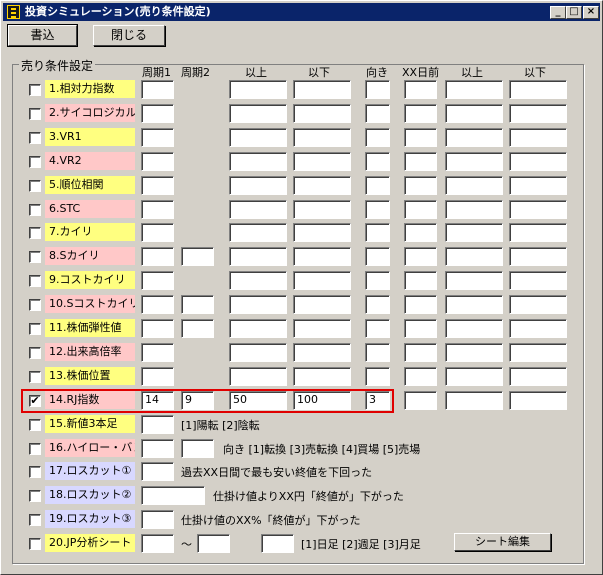  I want to click on to-field, so click(213, 544).